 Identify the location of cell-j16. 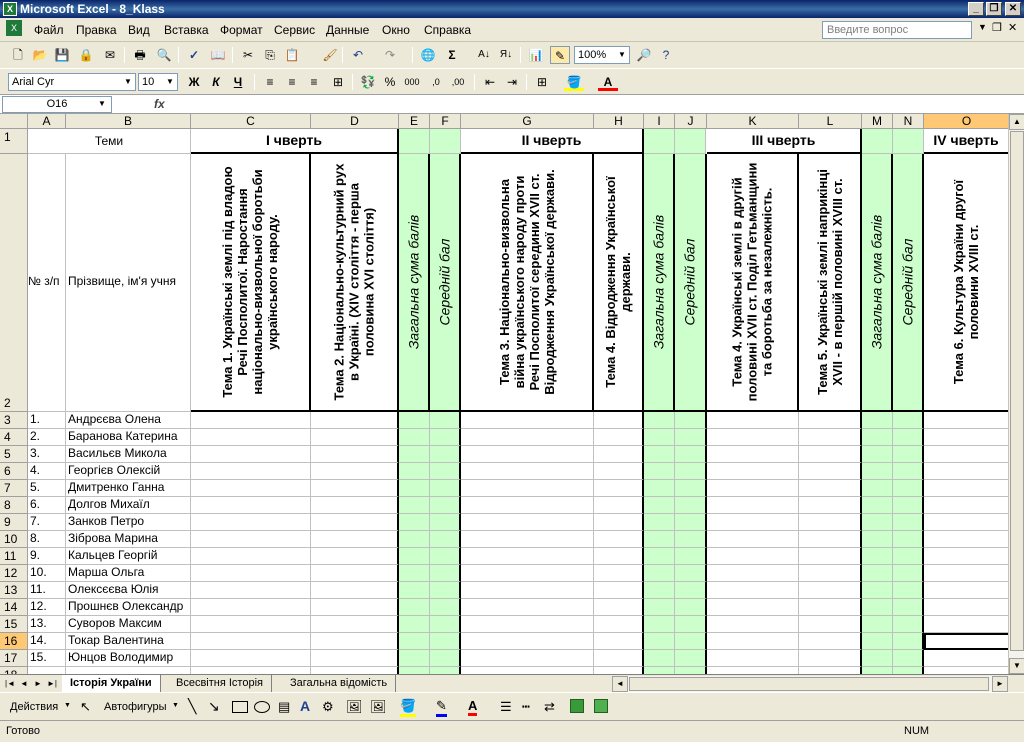
(691, 641).